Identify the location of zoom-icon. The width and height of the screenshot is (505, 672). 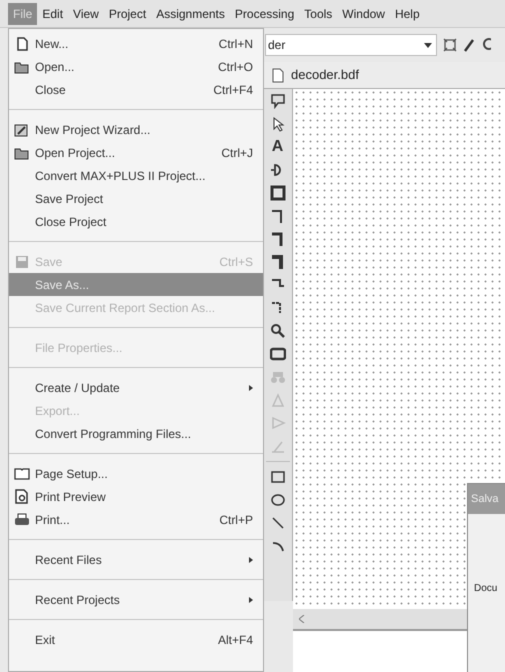
(278, 331).